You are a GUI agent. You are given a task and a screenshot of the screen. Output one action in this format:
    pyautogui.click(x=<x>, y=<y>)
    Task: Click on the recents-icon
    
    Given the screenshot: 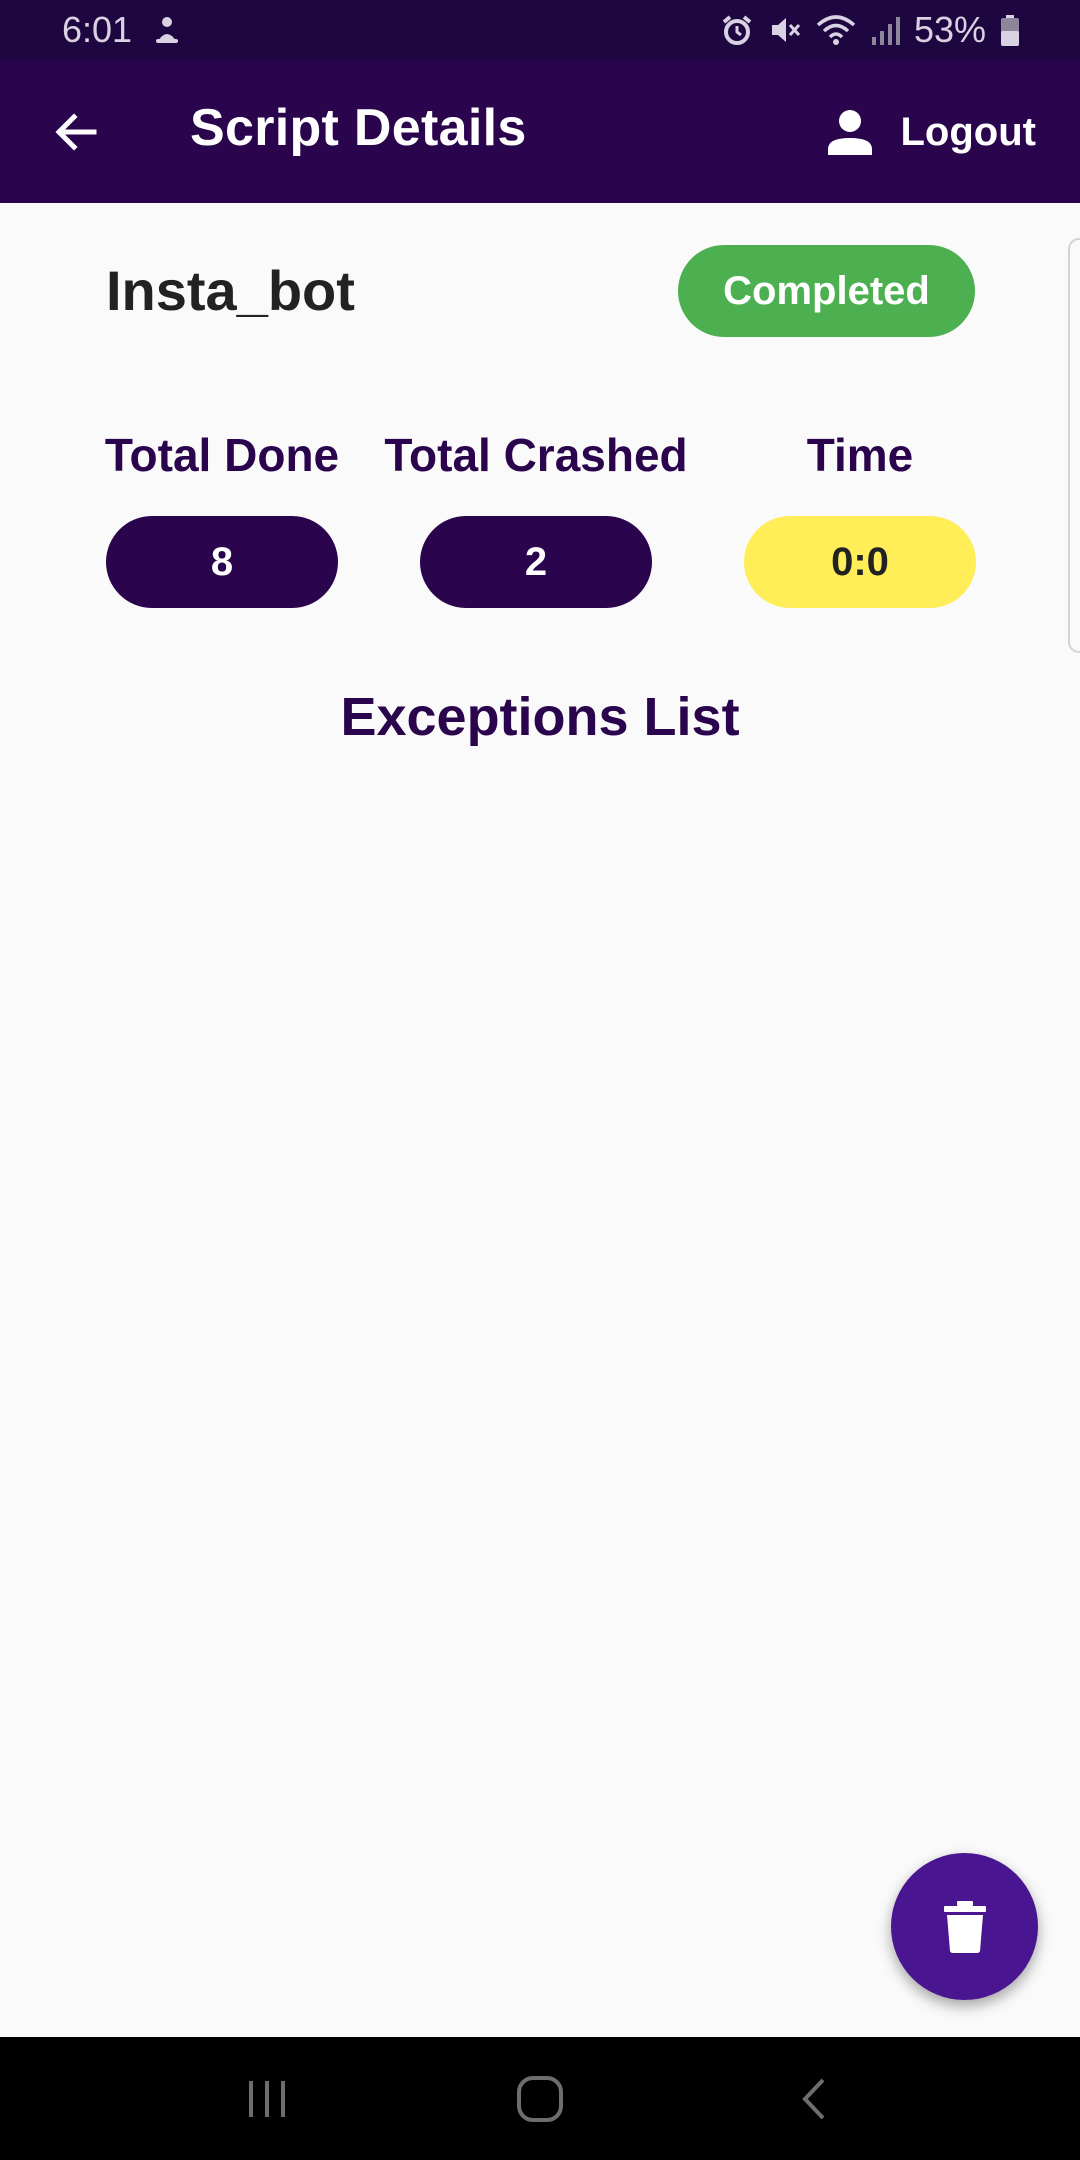 What is the action you would take?
    pyautogui.click(x=266, y=2098)
    